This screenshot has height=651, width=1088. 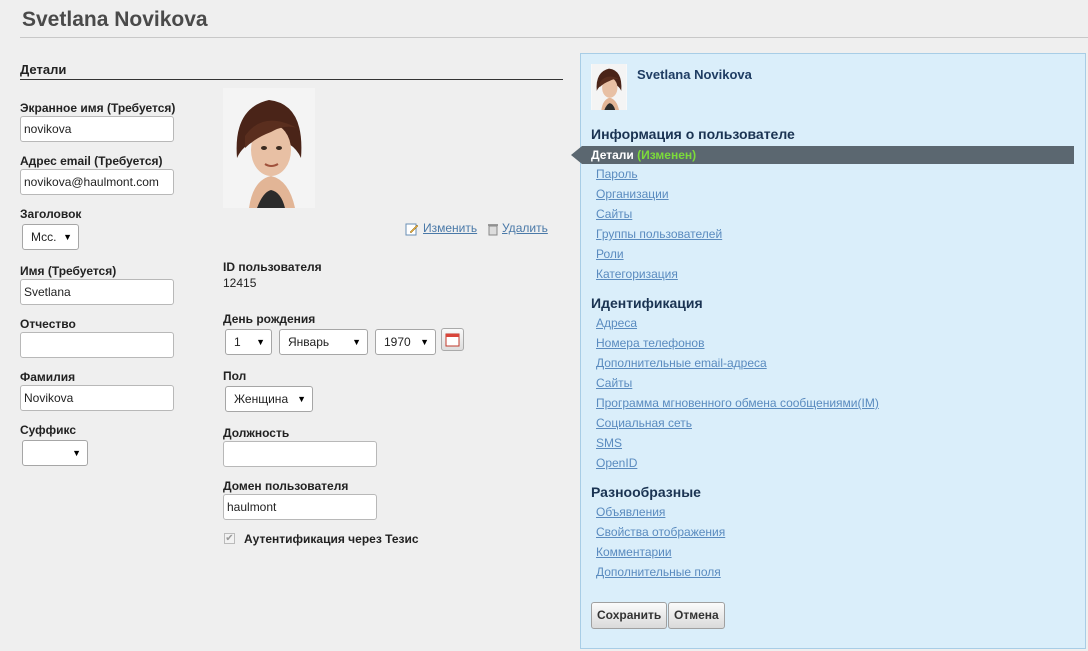 I want to click on save-button: Сохранить, so click(x=629, y=615).